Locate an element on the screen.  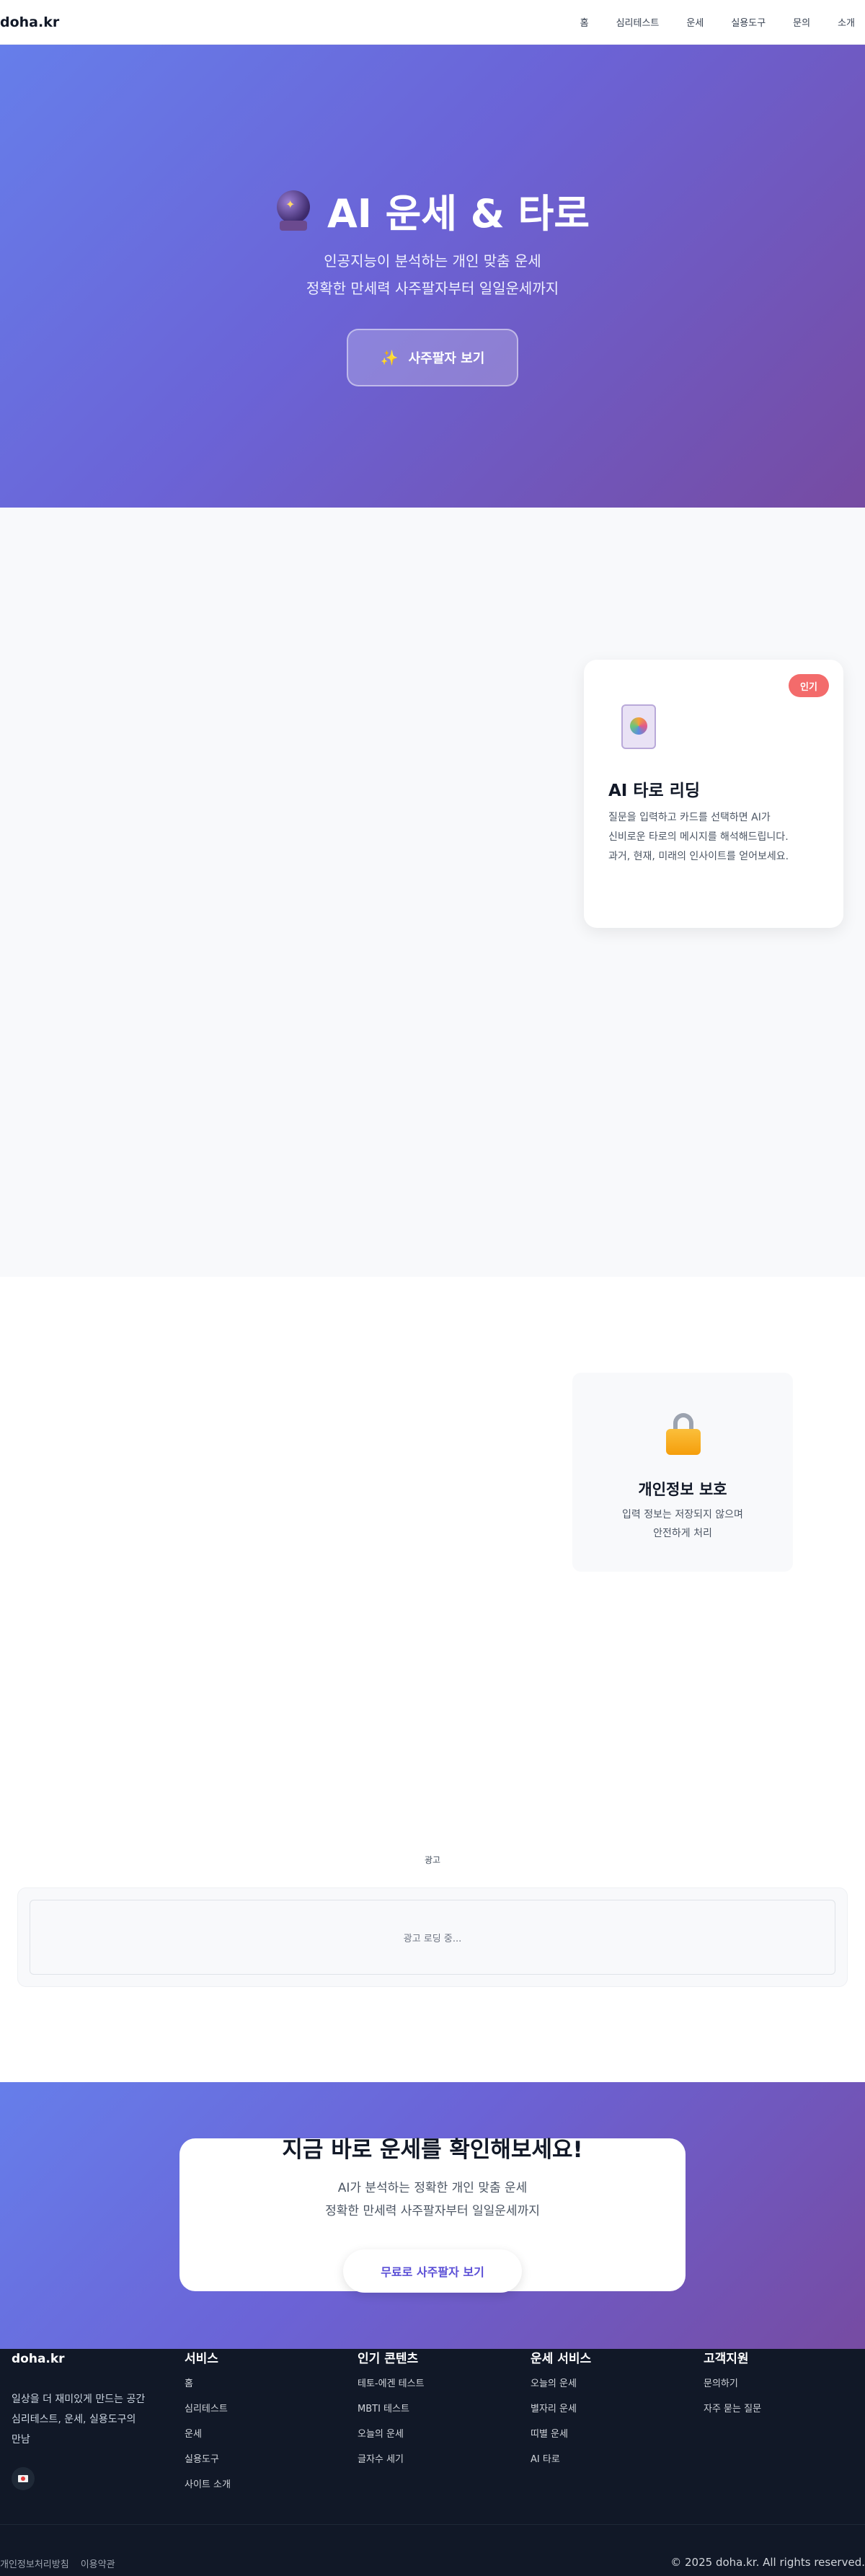
footer-link-faq: 자주 묻는 질문 is located at coordinates (732, 2414).